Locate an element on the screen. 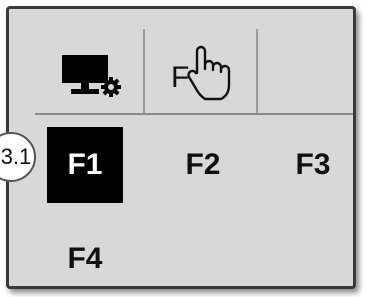 This screenshot has height=297, width=366. function-touch-button: F is located at coordinates (201, 71).